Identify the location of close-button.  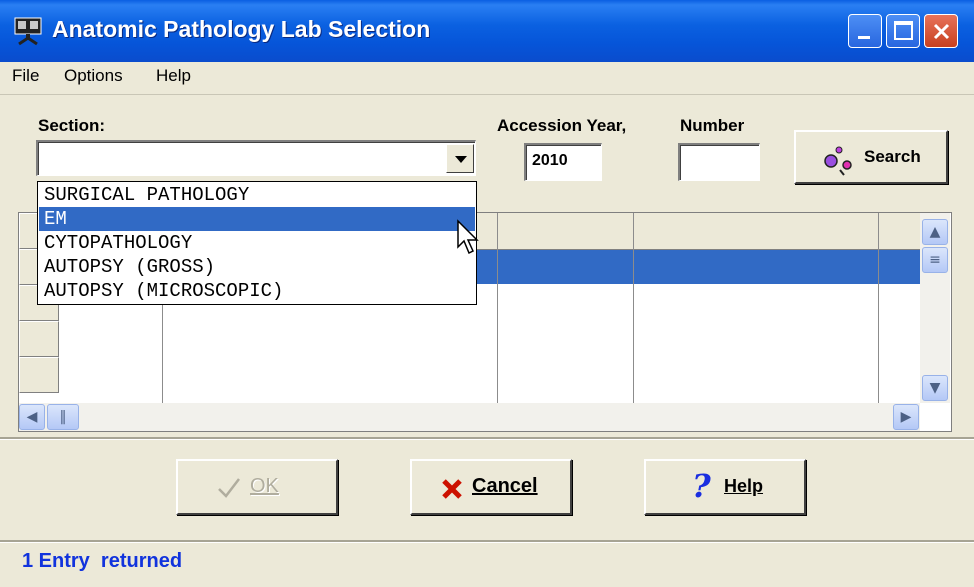
(941, 31).